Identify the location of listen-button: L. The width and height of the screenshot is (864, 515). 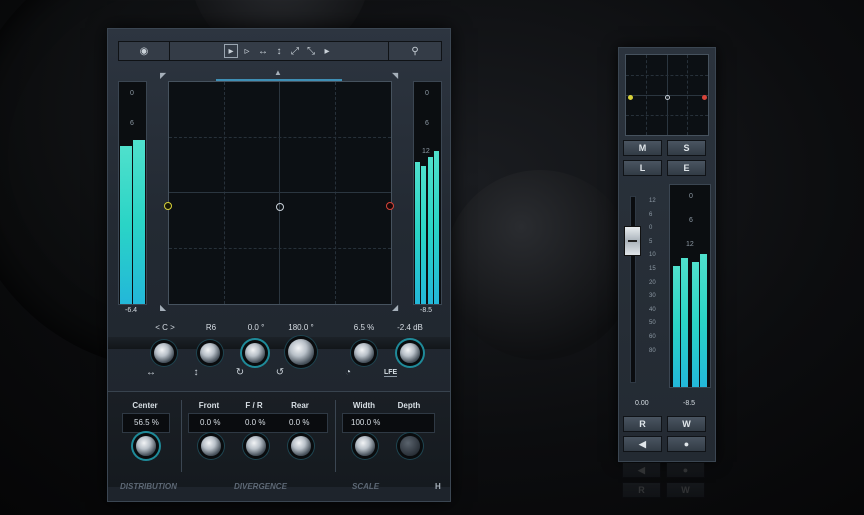
(642, 168).